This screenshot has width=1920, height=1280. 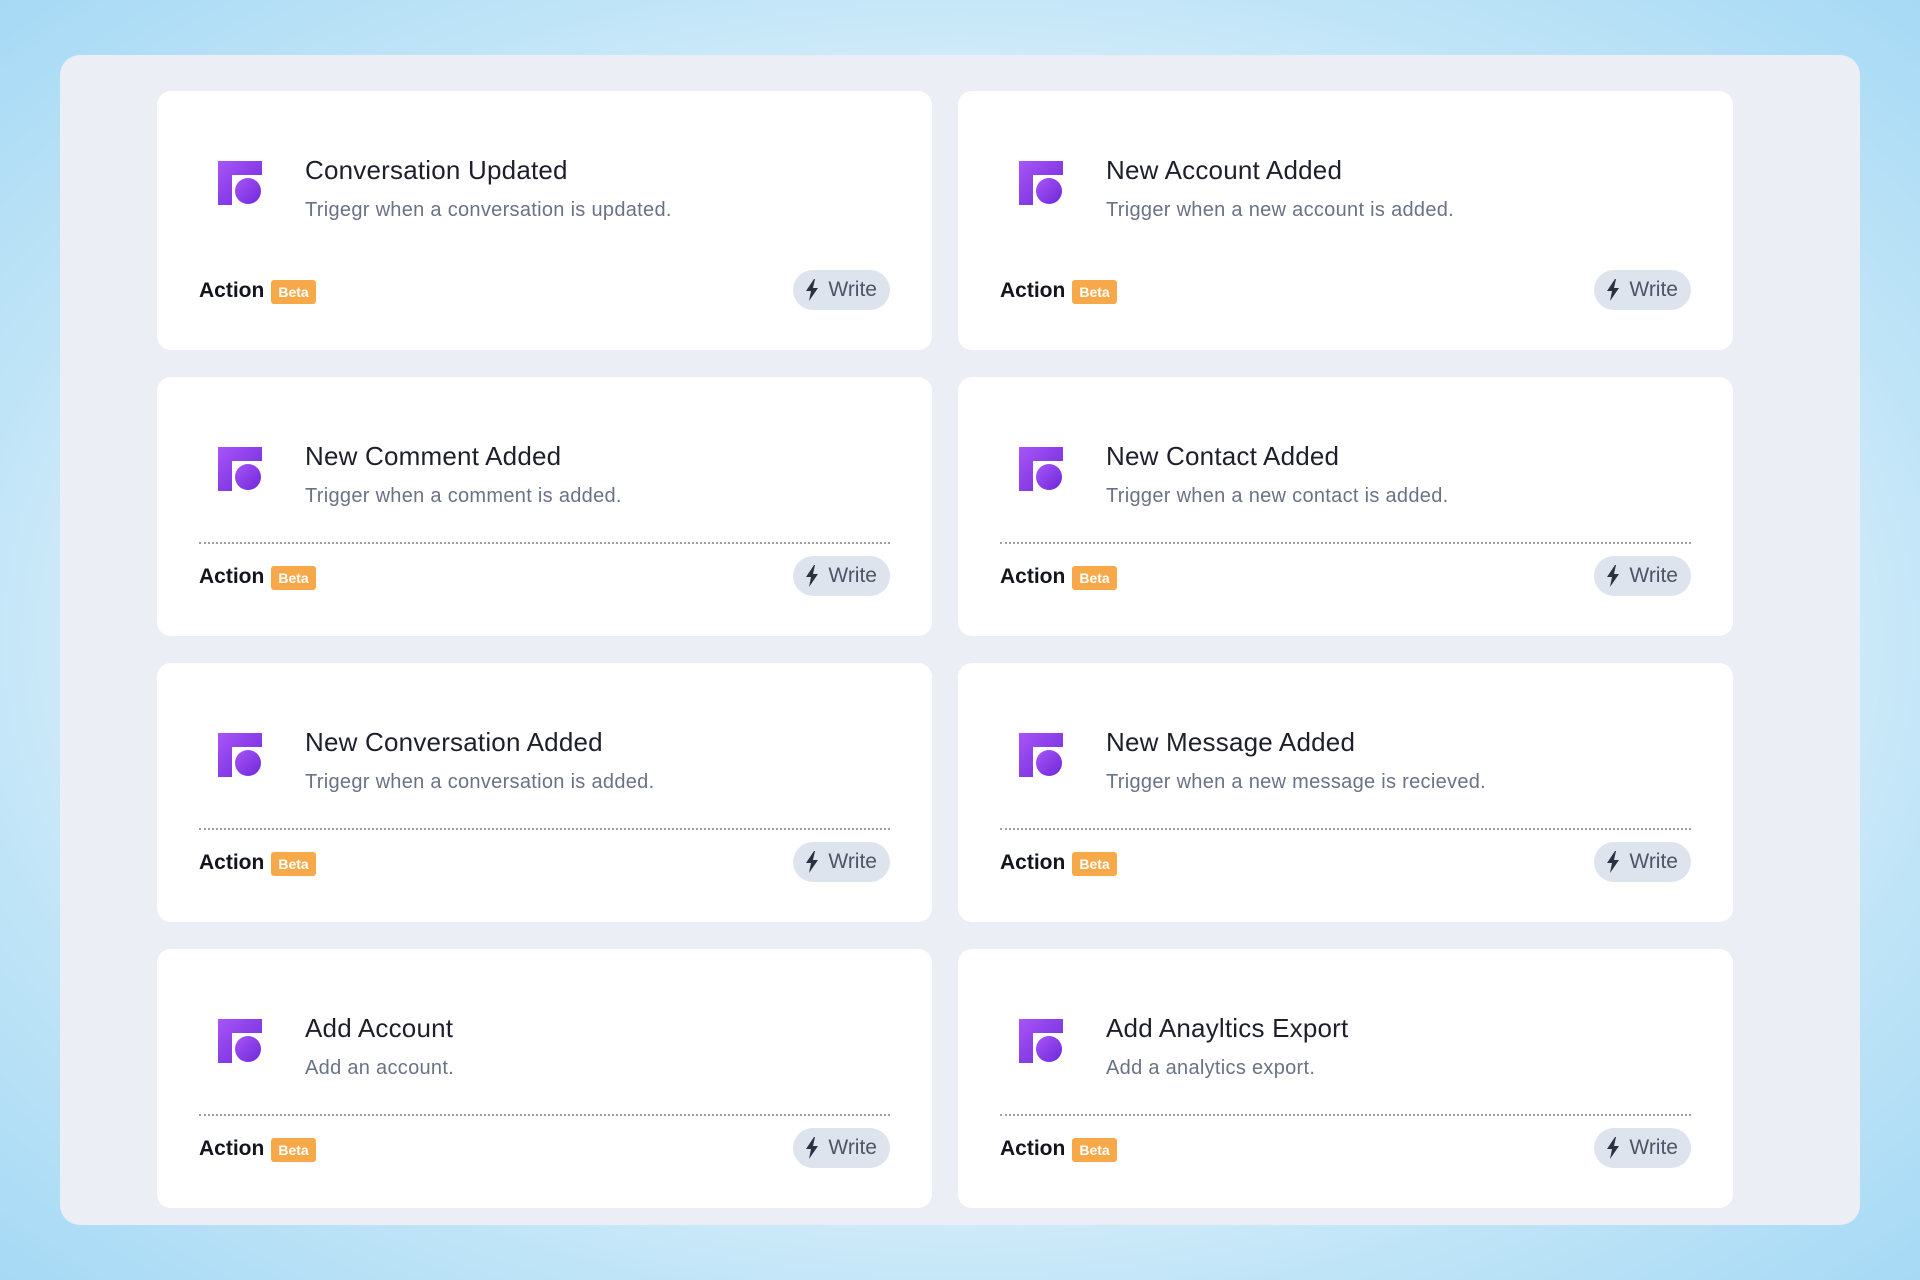 What do you see at coordinates (436, 170) in the screenshot?
I see `card-title: Conversation Updated` at bounding box center [436, 170].